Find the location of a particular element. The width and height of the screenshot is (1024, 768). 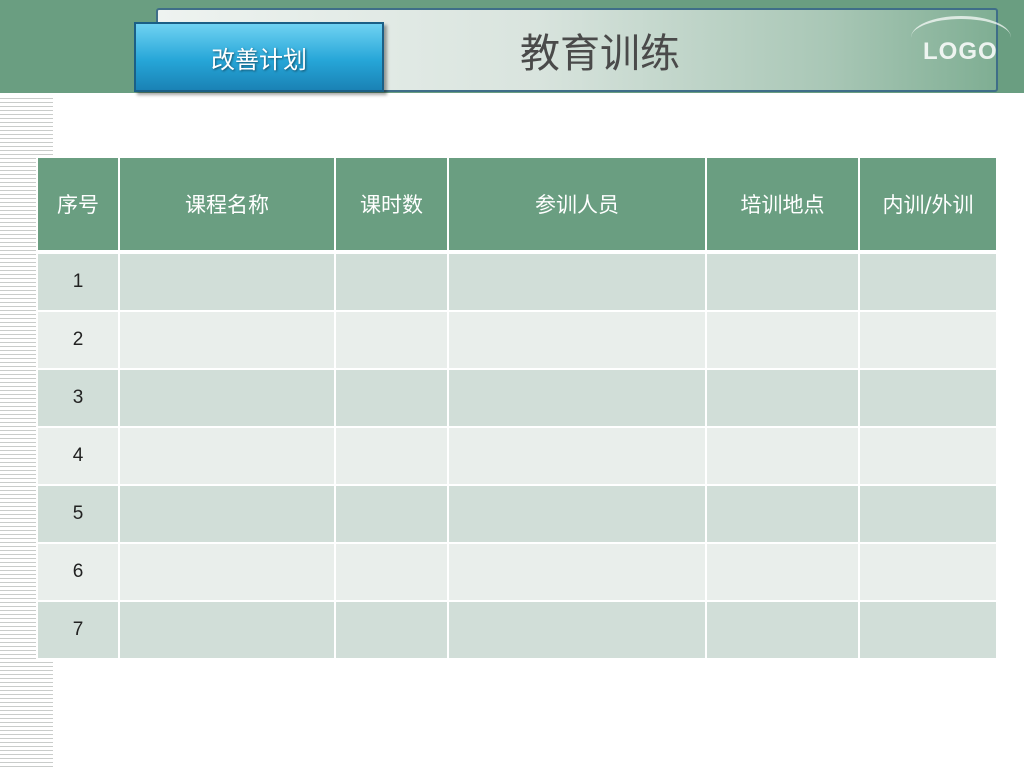

table-cell-index: 4 is located at coordinates (78, 456).